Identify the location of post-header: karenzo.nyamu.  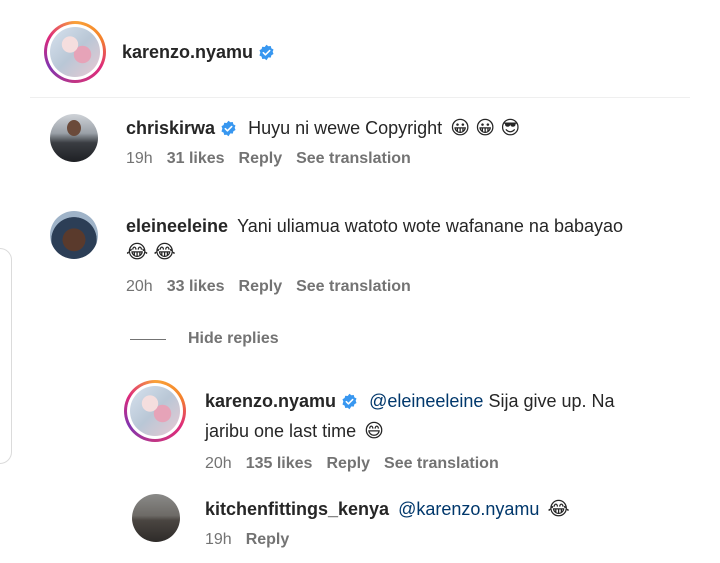
(159, 52).